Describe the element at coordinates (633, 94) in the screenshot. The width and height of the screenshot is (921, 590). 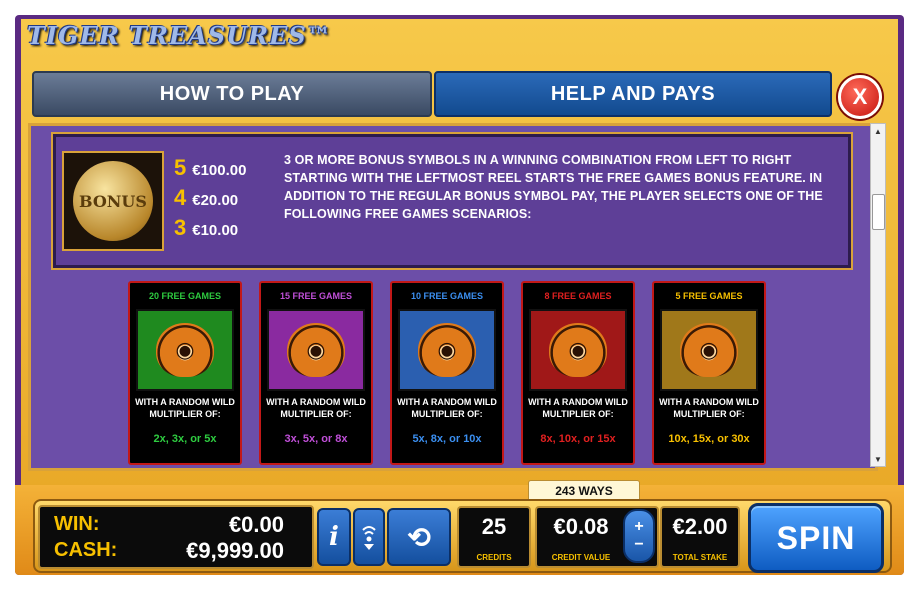
I see `tab-help-and-pays: HELP AND PAYS` at that location.